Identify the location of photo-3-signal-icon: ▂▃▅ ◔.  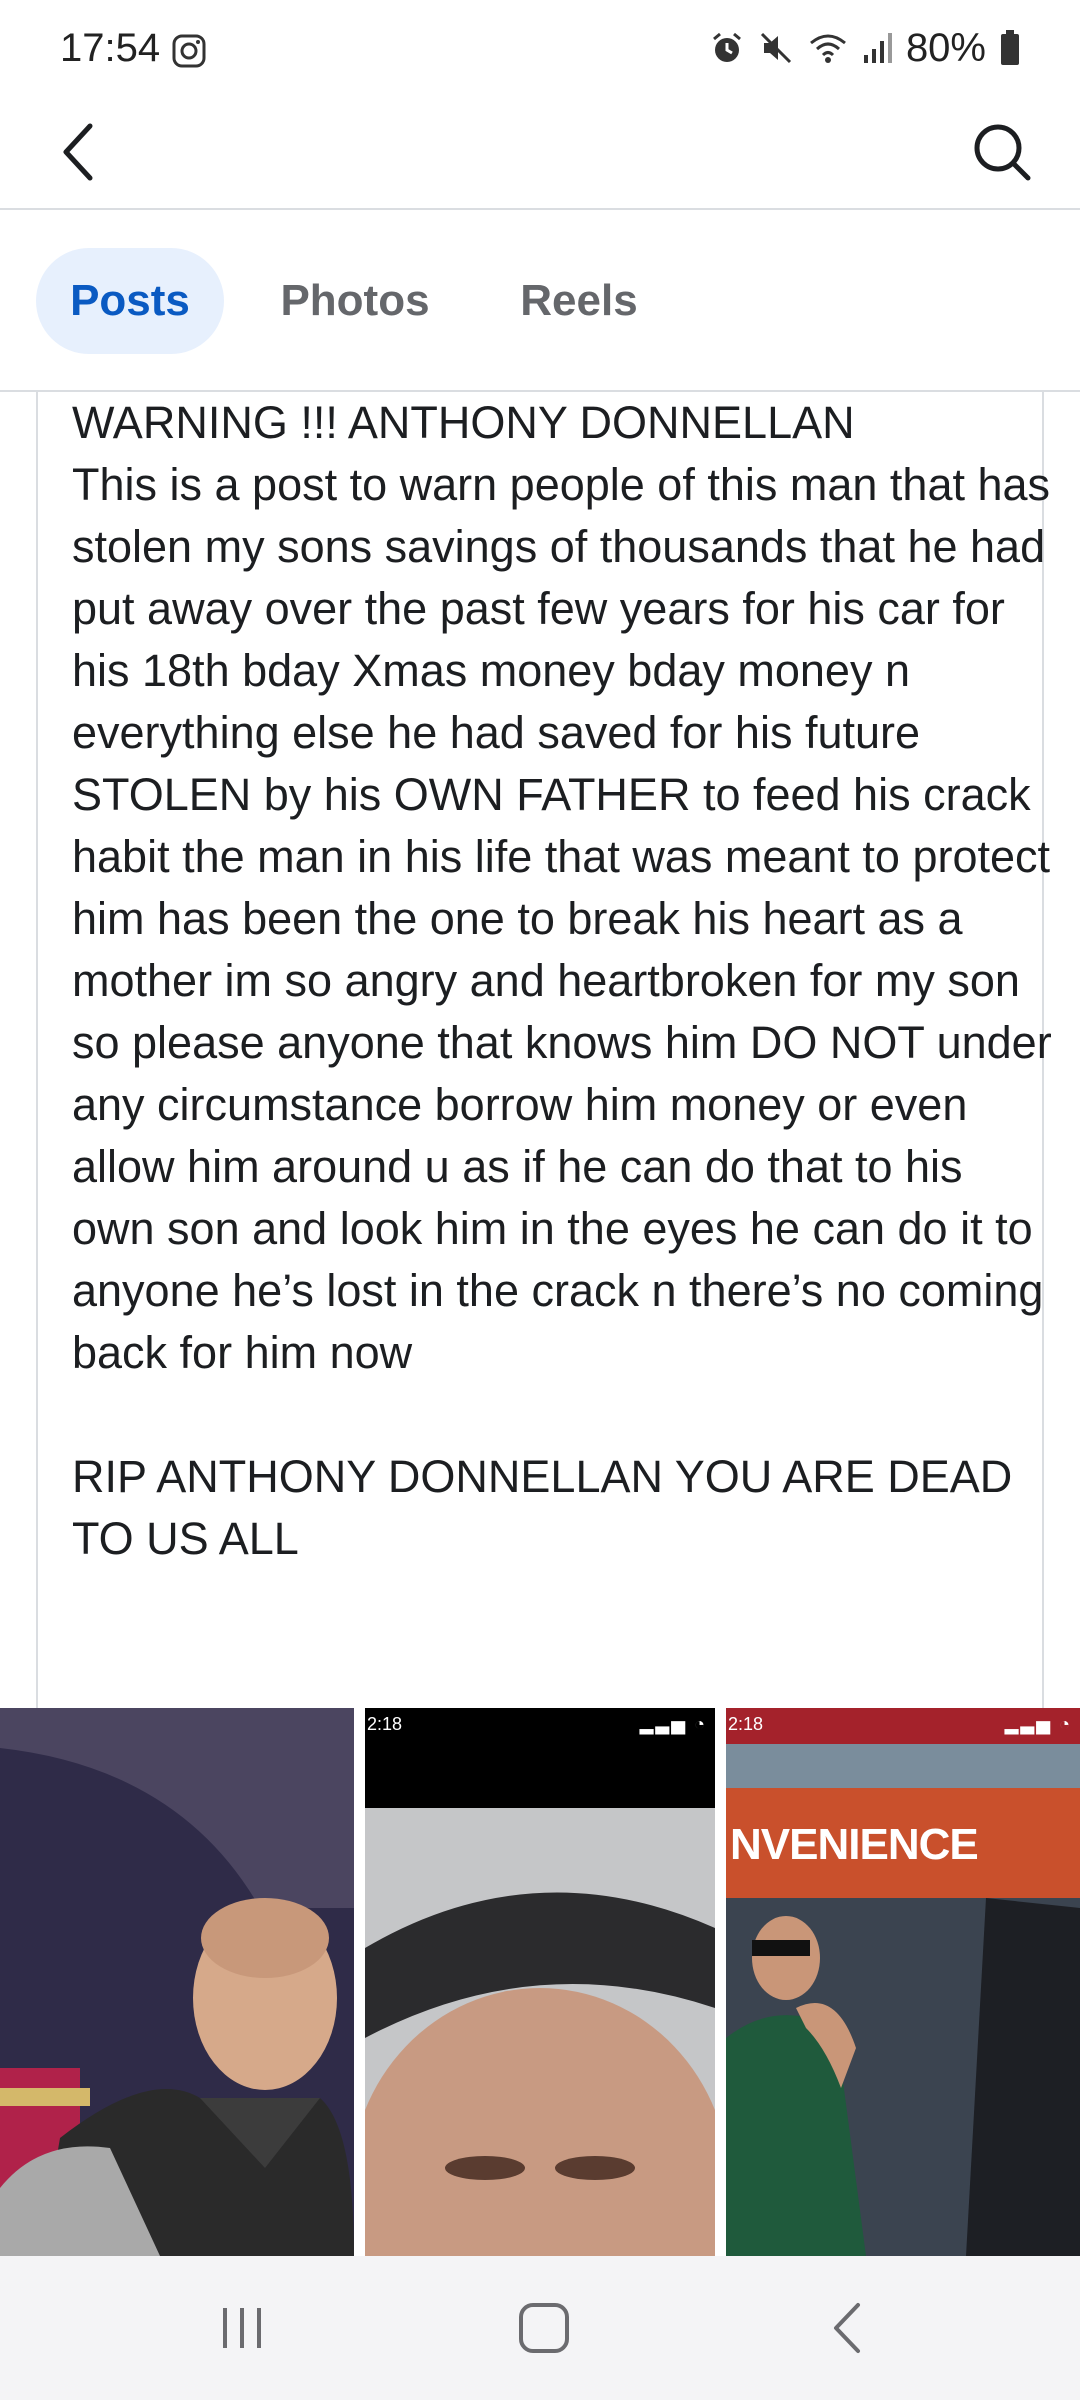
(1038, 1724).